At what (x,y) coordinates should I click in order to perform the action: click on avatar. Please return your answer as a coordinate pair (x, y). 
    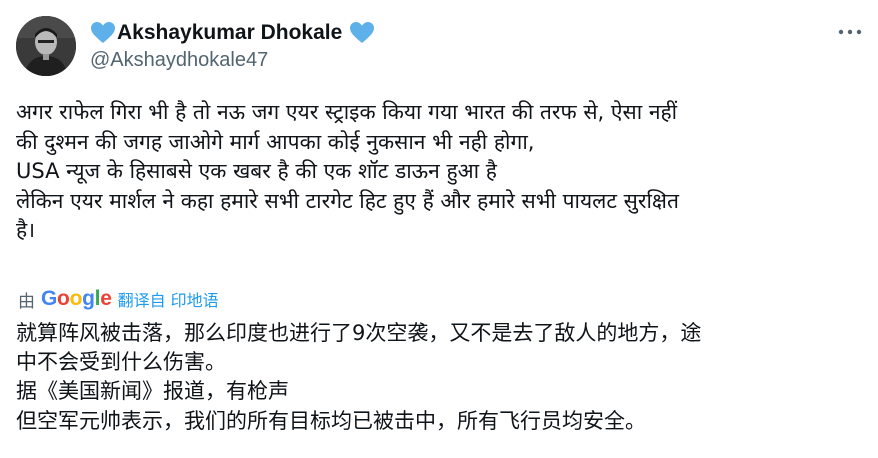
    Looking at the image, I should click on (46, 46).